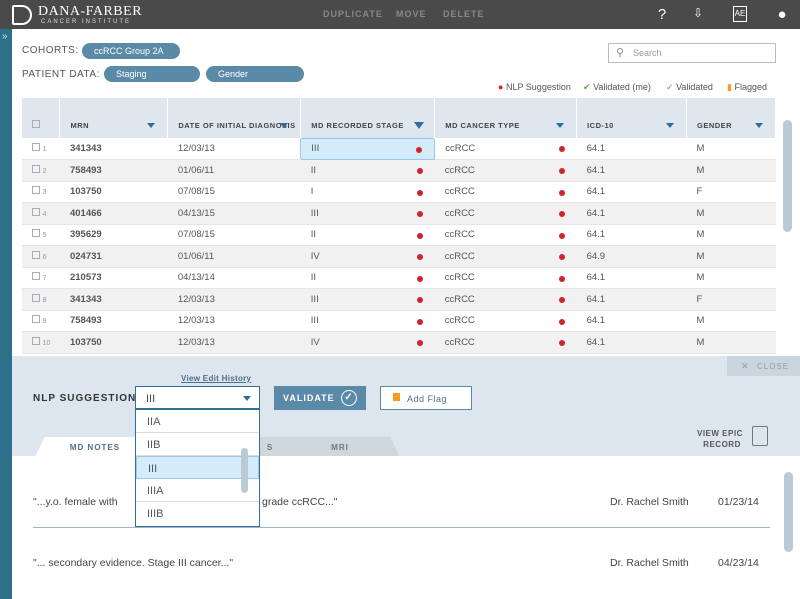 The width and height of the screenshot is (800, 599). Describe the element at coordinates (745, 366) in the screenshot. I see `close-icon: ✕` at that location.